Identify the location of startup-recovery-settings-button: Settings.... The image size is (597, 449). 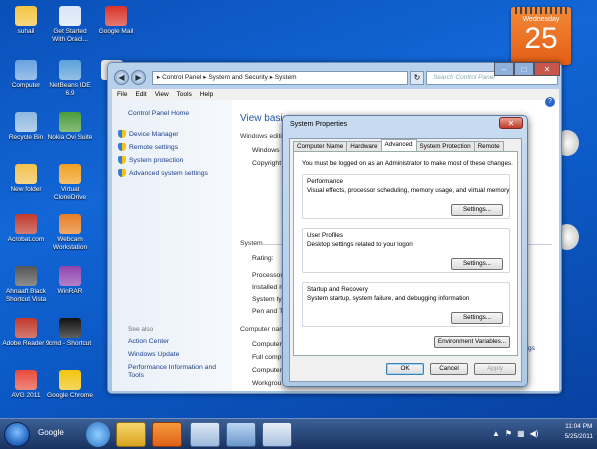
(477, 318).